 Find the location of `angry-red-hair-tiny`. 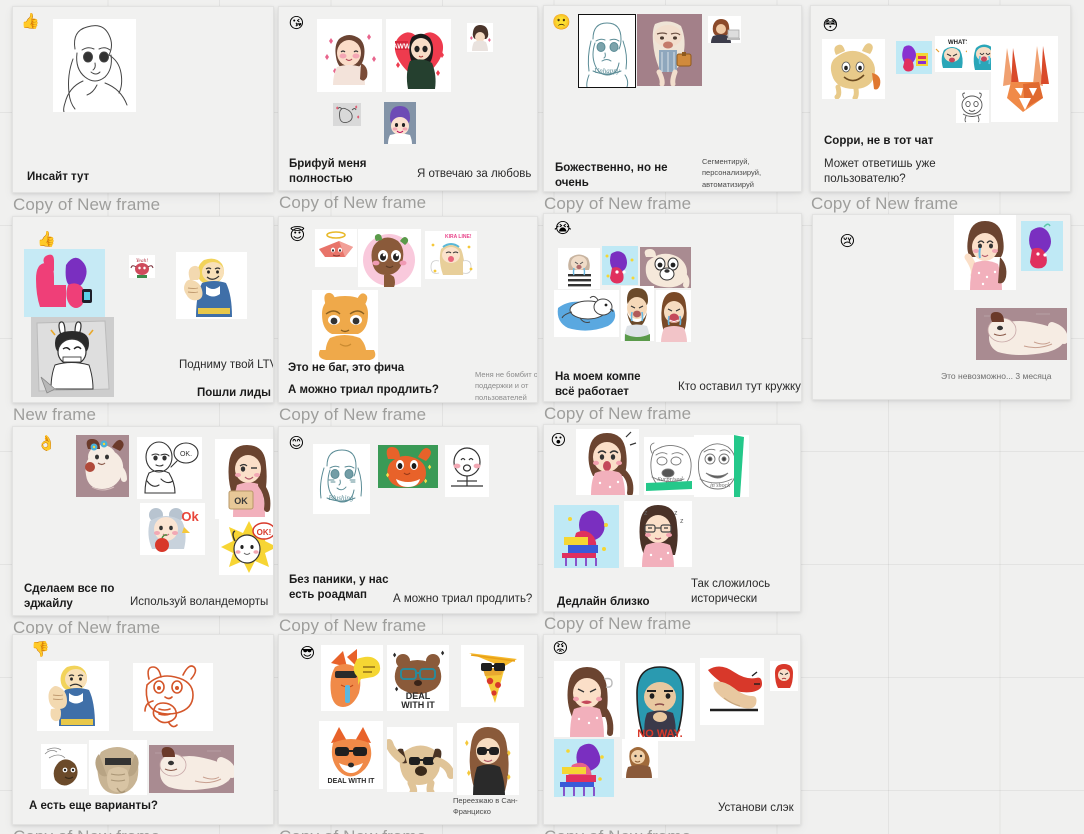

angry-red-hair-tiny is located at coordinates (784, 676).